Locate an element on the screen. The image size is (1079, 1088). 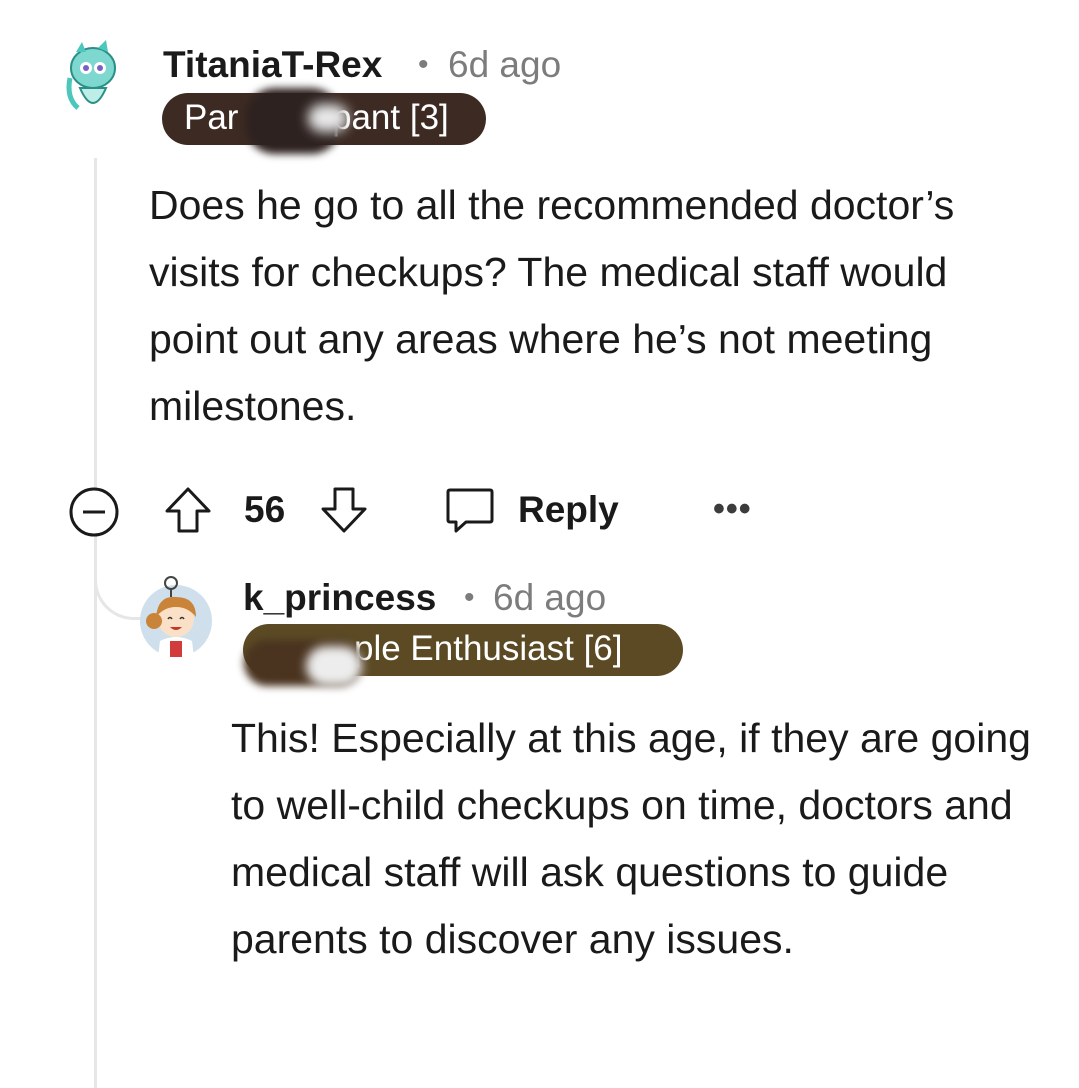
flair-text-left: Par is located at coordinates (211, 117).